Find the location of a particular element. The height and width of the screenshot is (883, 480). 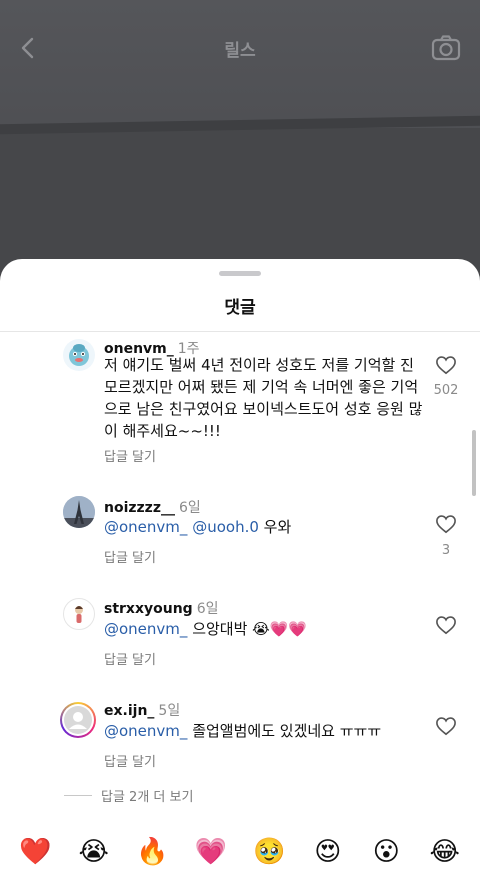

emoji-reaction-bar: ❤️ 😭 🔥 💗 🥹 😍 😮 😂 is located at coordinates (240, 852).